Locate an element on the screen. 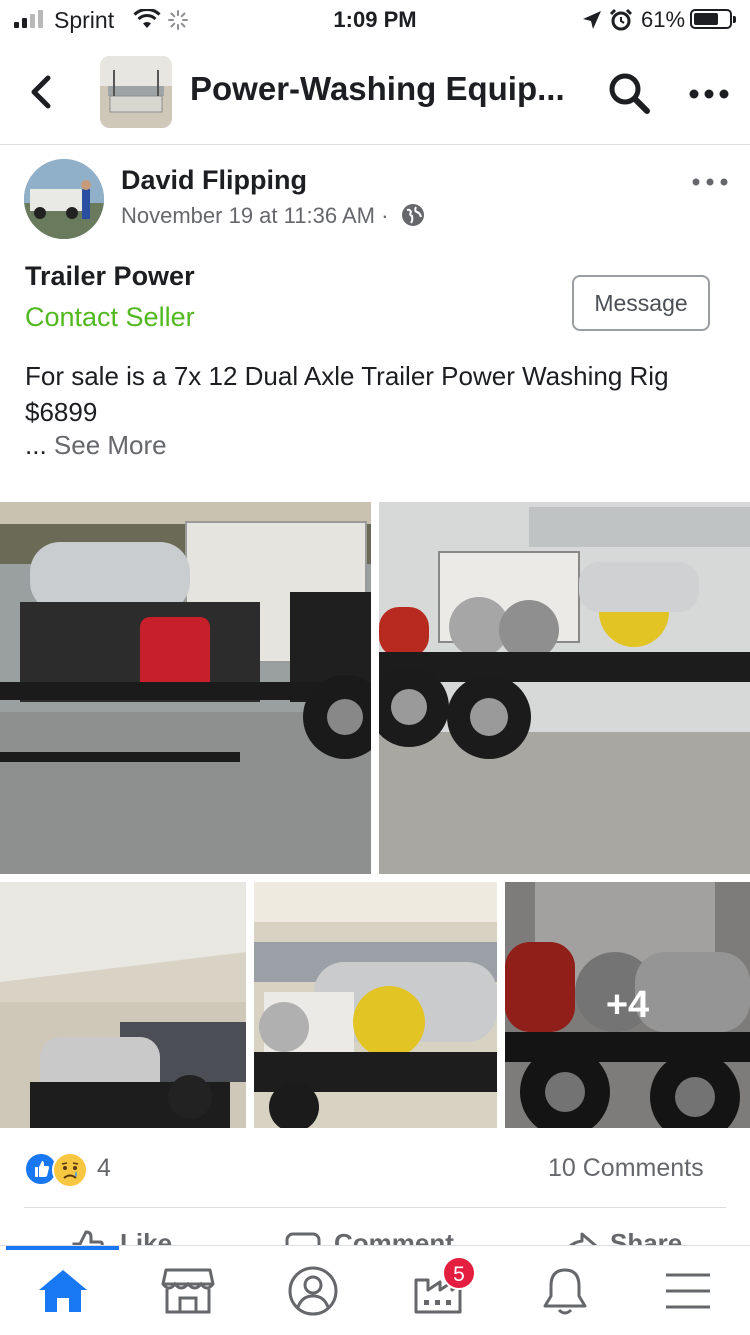 The height and width of the screenshot is (1335, 750). menu-icon is located at coordinates (688, 1291).